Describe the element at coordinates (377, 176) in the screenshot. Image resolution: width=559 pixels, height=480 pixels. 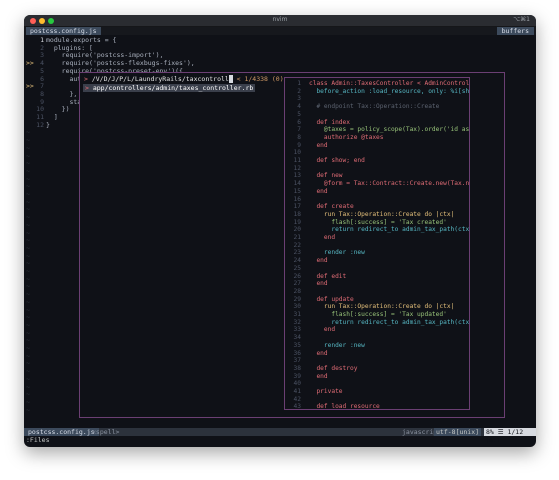
I see `preview-line: 13 def new` at that location.